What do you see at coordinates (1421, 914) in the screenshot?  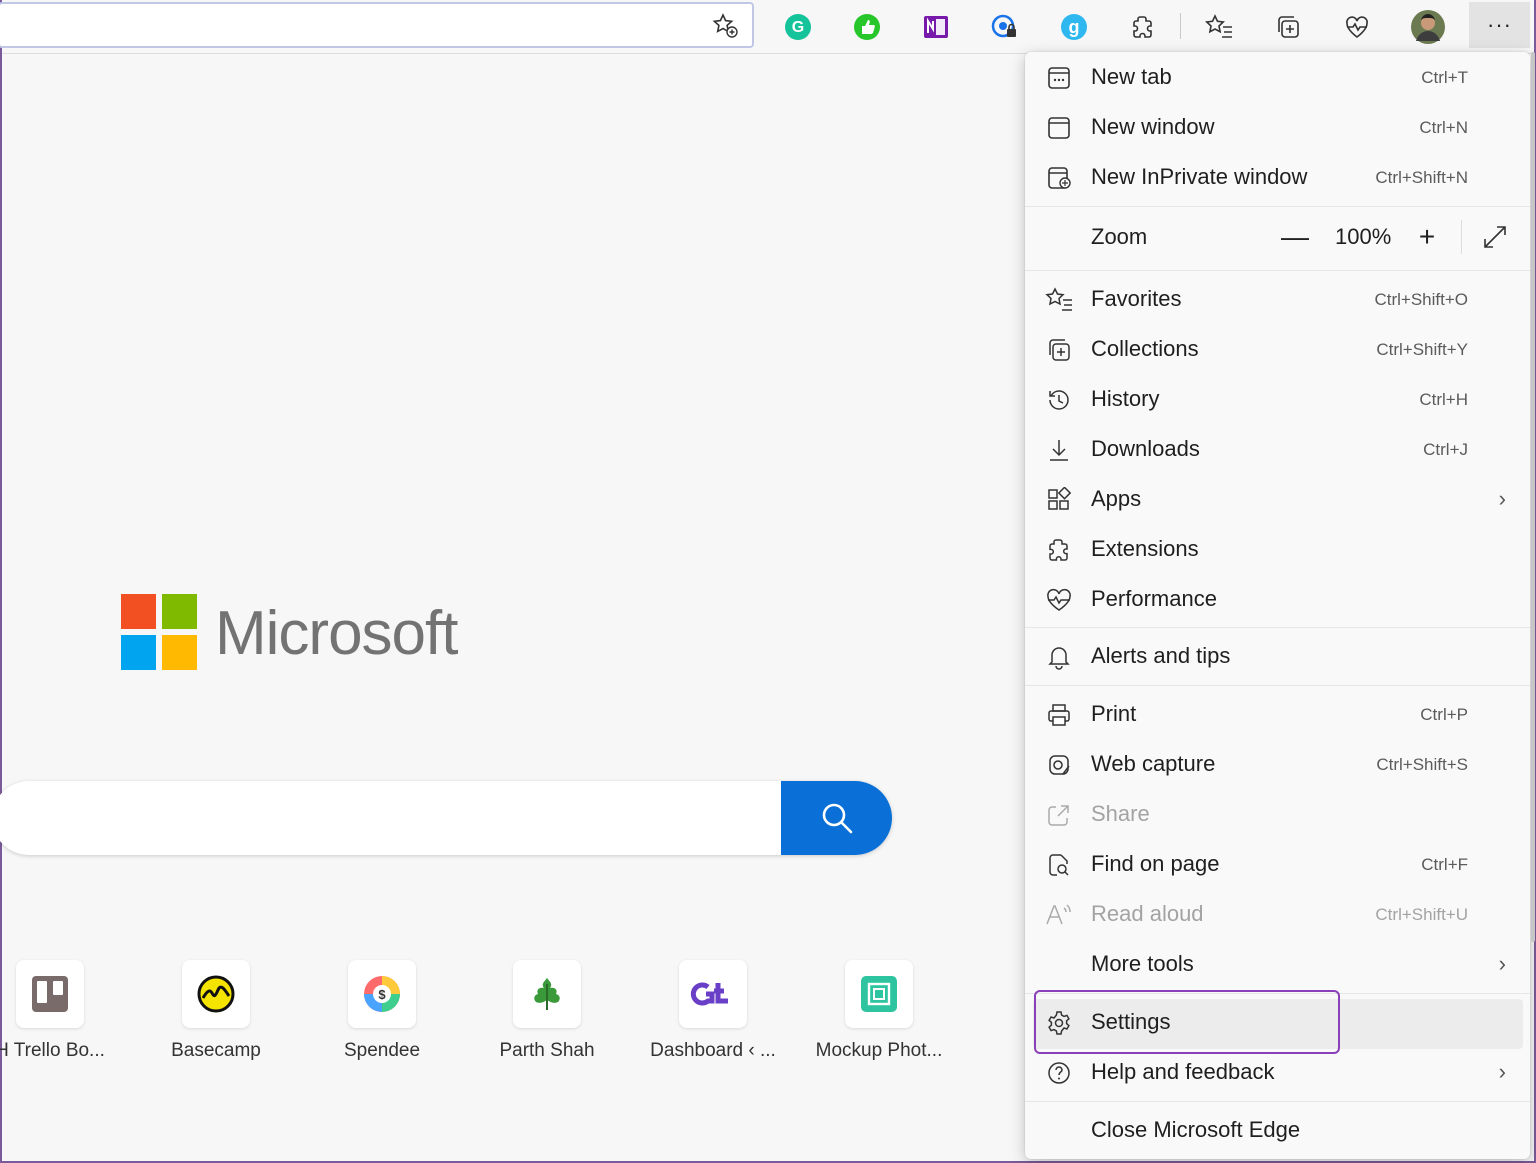 I see `menu-shortcut: Ctrl+Shift+U` at bounding box center [1421, 914].